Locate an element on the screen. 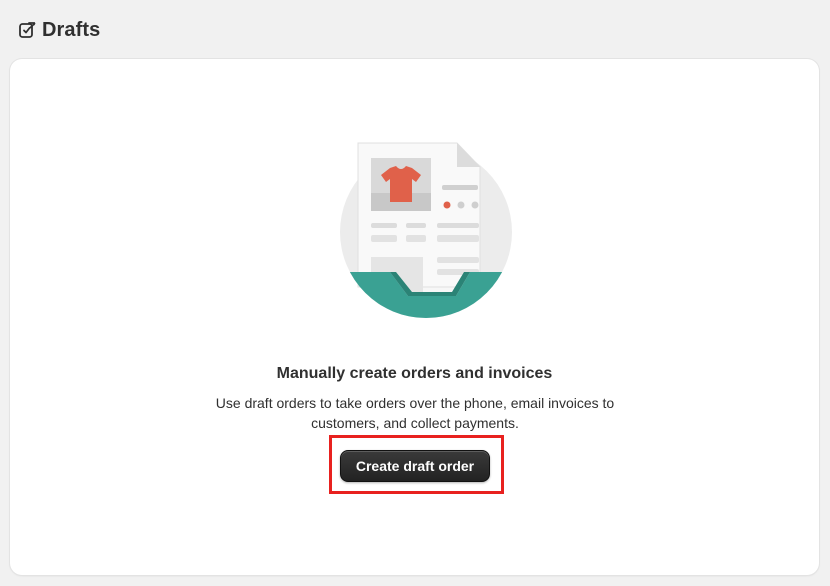 This screenshot has height=586, width=830. page-title: Drafts is located at coordinates (71, 29).